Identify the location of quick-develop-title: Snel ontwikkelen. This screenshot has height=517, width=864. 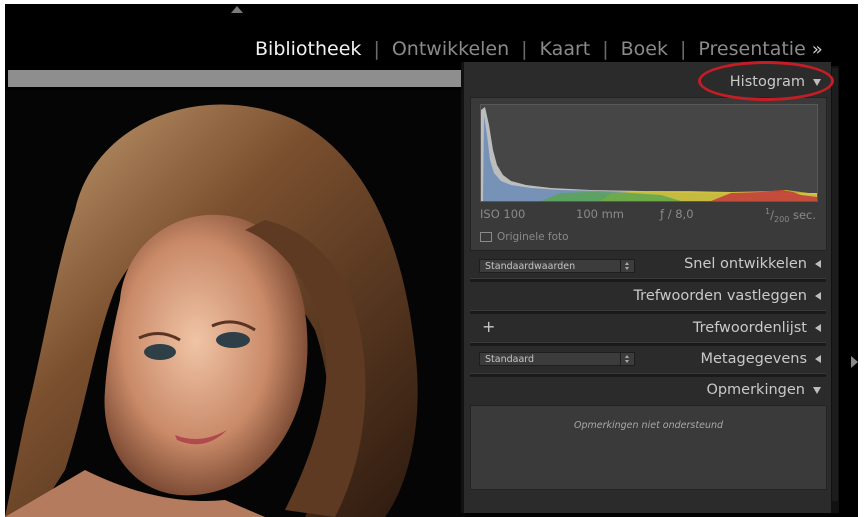
(745, 264).